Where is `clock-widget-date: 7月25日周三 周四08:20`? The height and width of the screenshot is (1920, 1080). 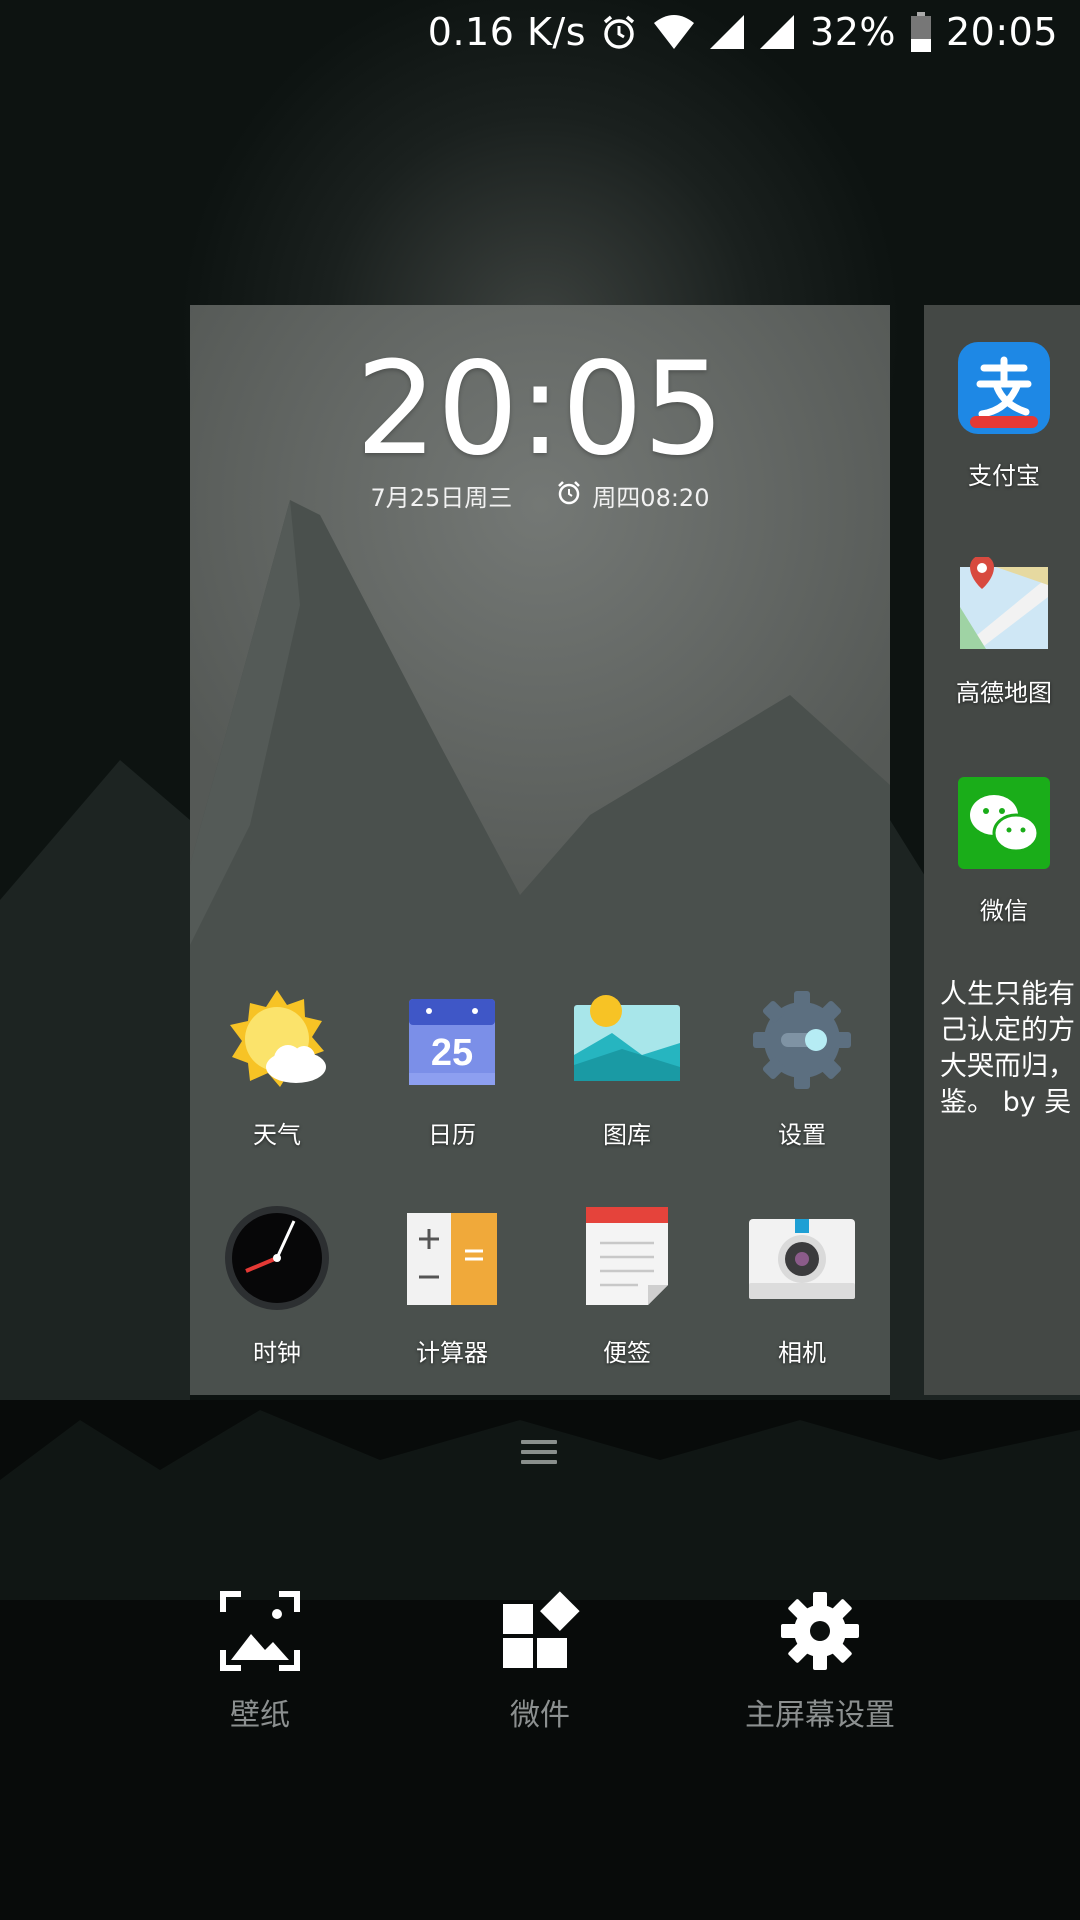 clock-widget-date: 7月25日周三 周四08:20 is located at coordinates (540, 495).